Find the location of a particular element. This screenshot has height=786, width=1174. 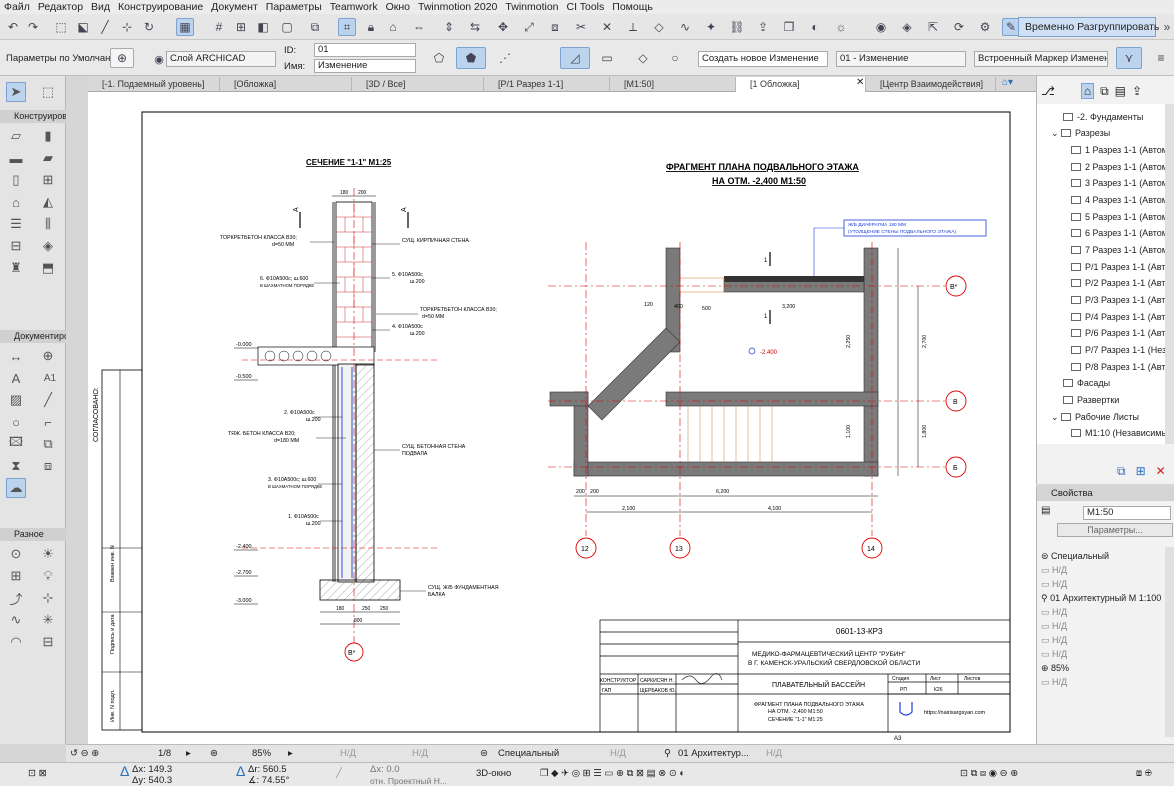

redo-icon: ↷ is located at coordinates (33, 27).